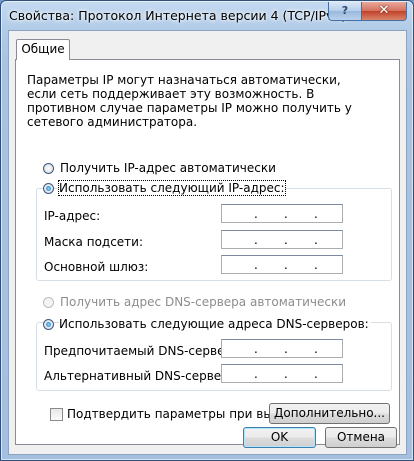 This screenshot has height=461, width=414. I want to click on close-button: ✕, so click(384, 11).